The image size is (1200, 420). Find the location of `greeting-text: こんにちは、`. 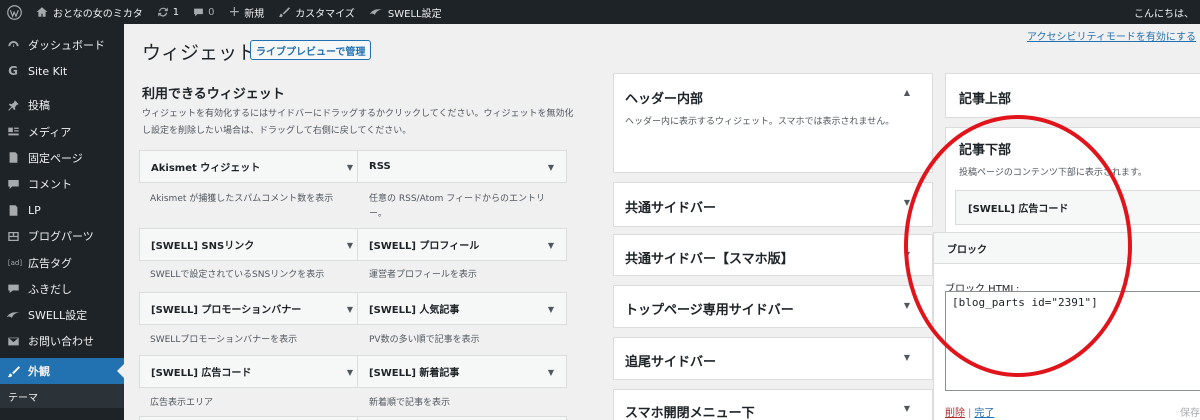

greeting-text: こんにちは、 is located at coordinates (1164, 14).